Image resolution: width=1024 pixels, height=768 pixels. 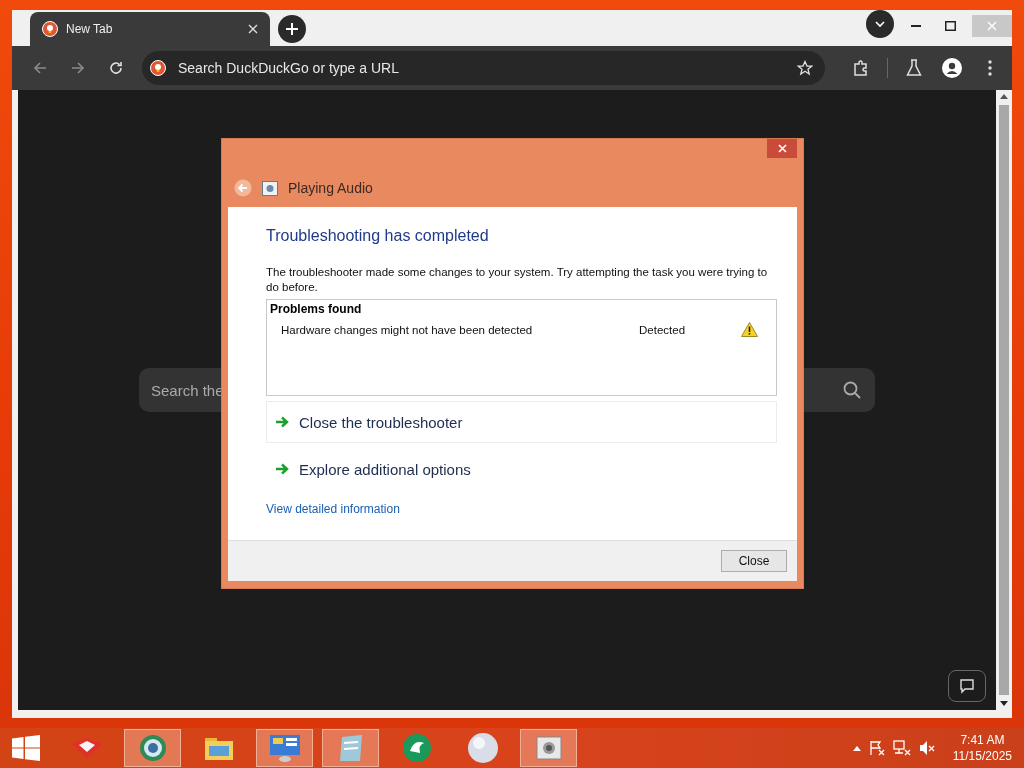 What do you see at coordinates (385, 469) in the screenshot?
I see `option-label: Explore additional options` at bounding box center [385, 469].